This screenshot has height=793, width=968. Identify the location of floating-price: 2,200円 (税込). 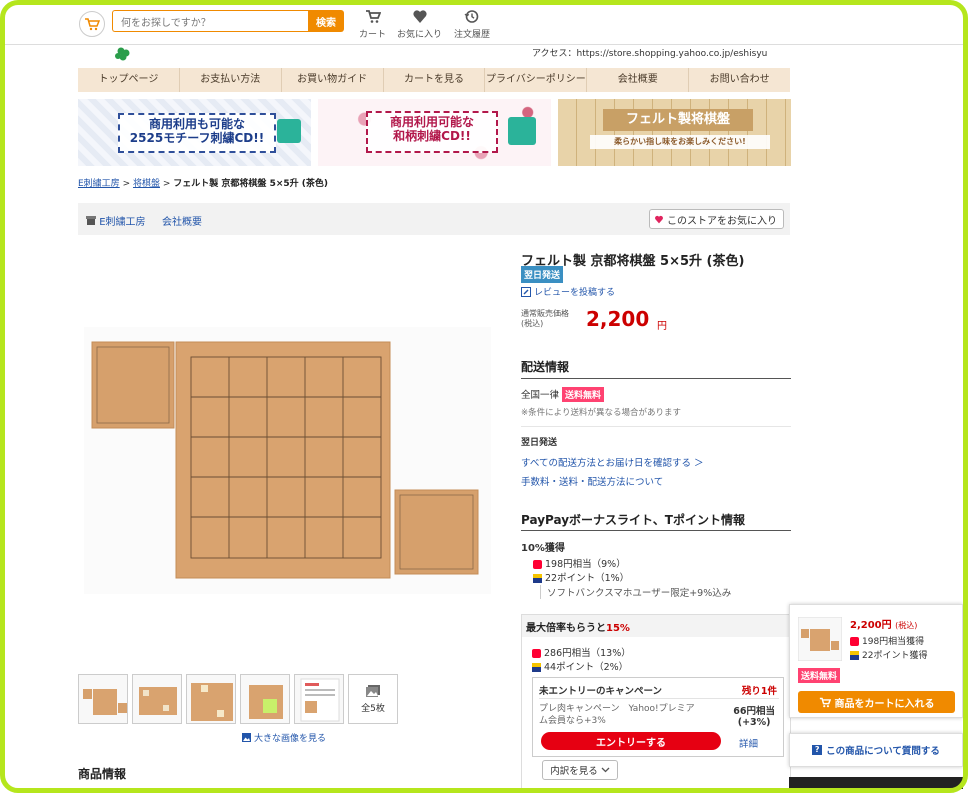
(883, 623).